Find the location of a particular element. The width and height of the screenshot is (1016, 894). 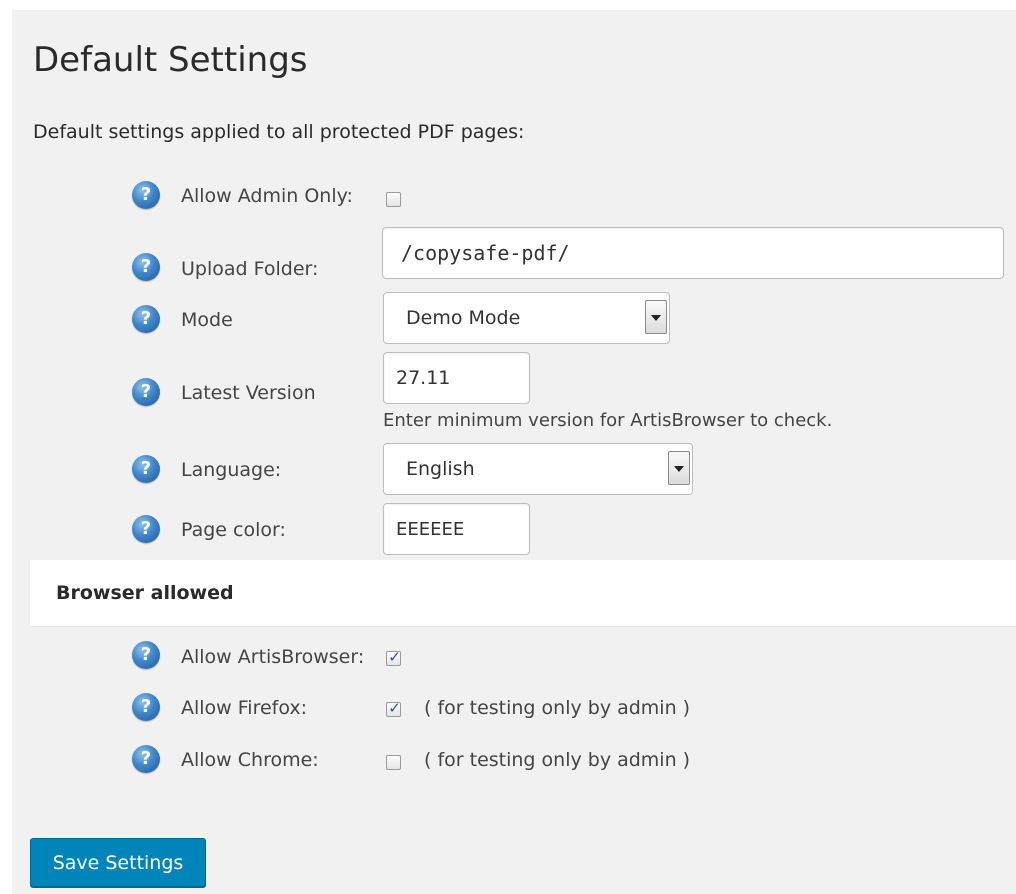

latest-version-input: 27.11 is located at coordinates (456, 378).